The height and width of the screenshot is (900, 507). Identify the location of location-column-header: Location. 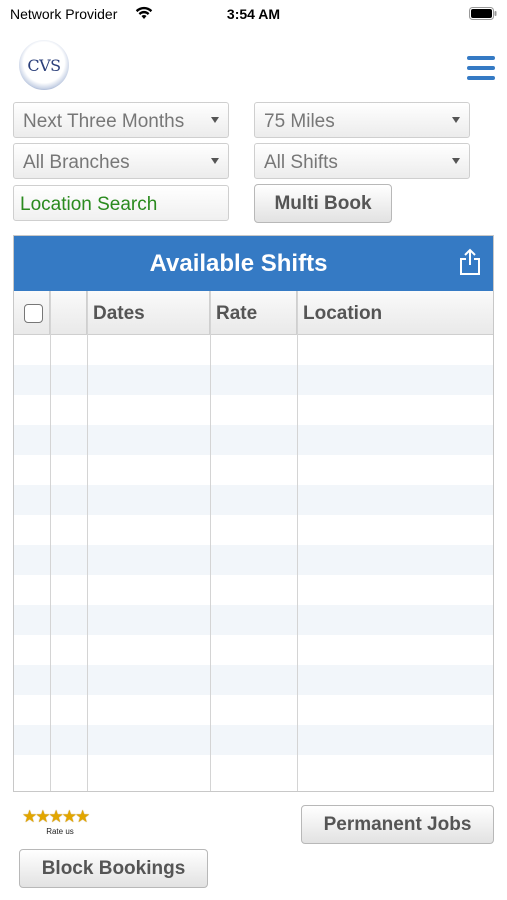
(395, 313).